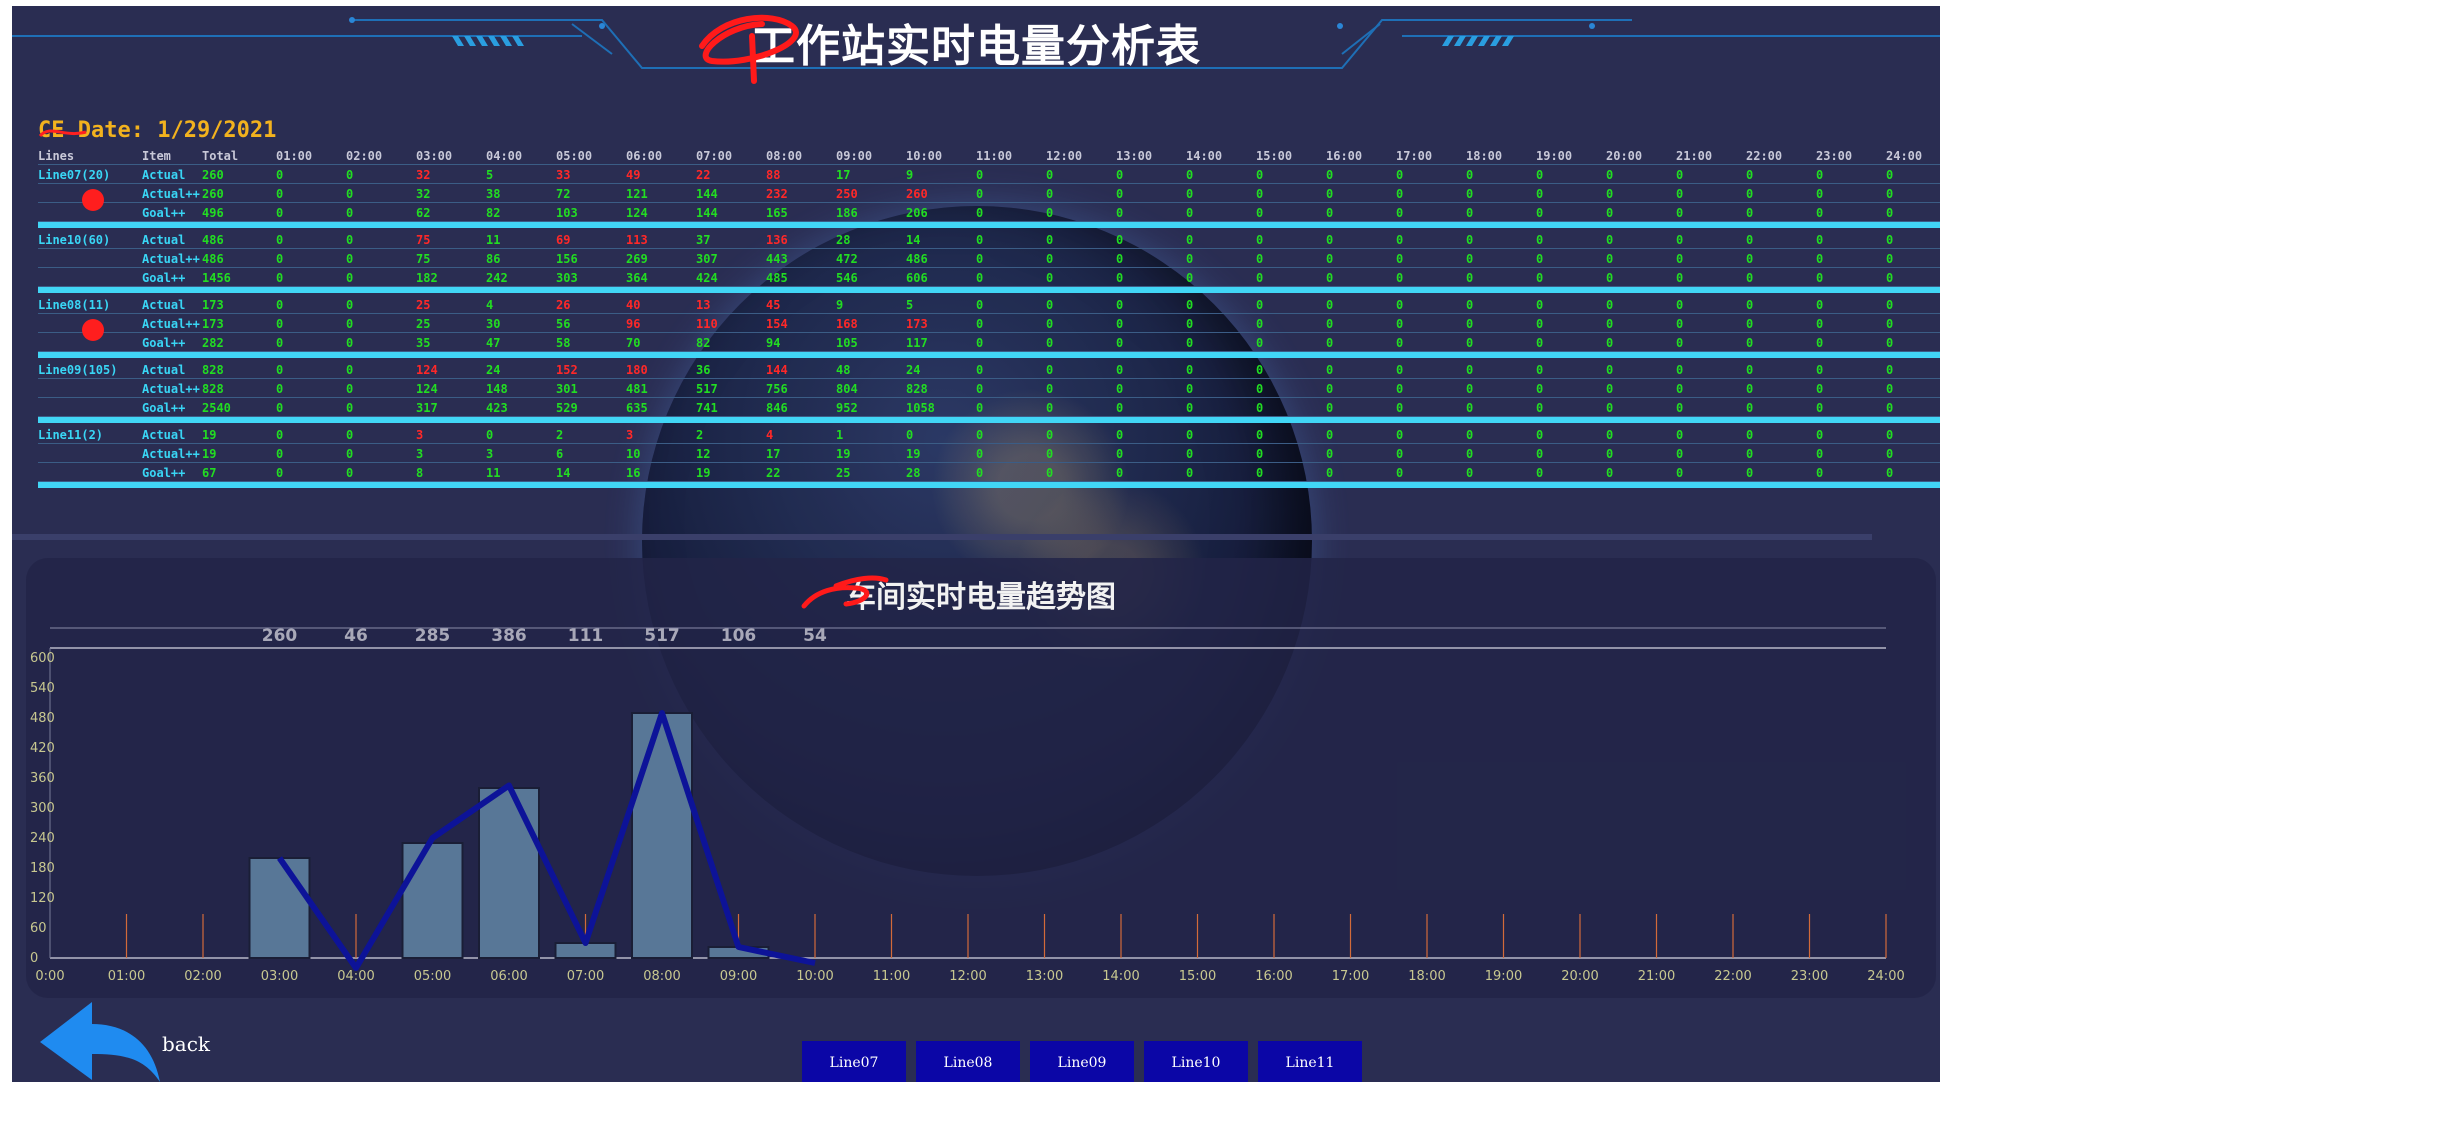 The image size is (2442, 1134). I want to click on x-tick-label: 08:00, so click(661, 976).